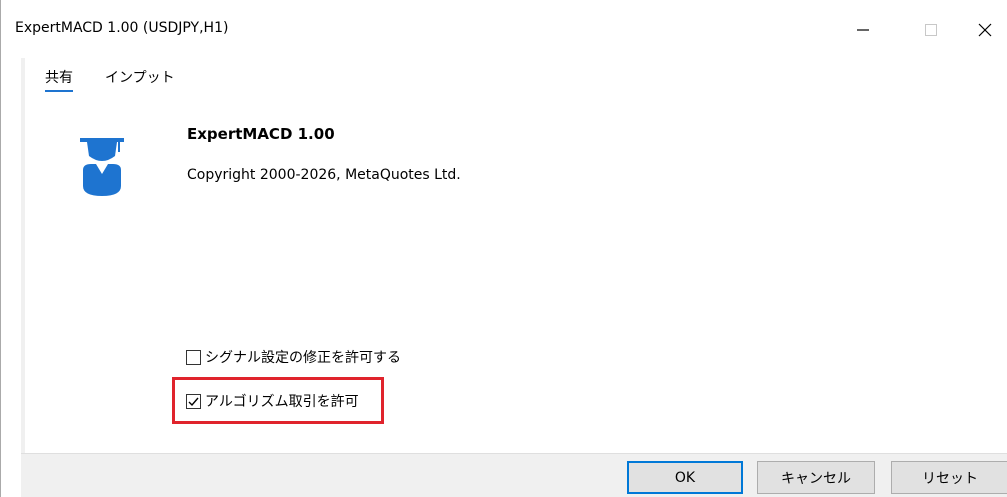 This screenshot has width=1007, height=497. What do you see at coordinates (324, 175) in the screenshot?
I see `expert-copyright: Copyright 2000-2026, MetaQuotes Ltd.` at bounding box center [324, 175].